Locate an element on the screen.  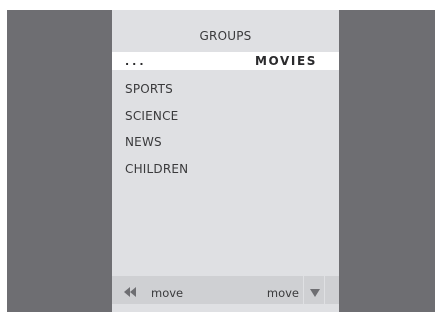
selected-group-label: MOVIES is located at coordinates (285, 61).